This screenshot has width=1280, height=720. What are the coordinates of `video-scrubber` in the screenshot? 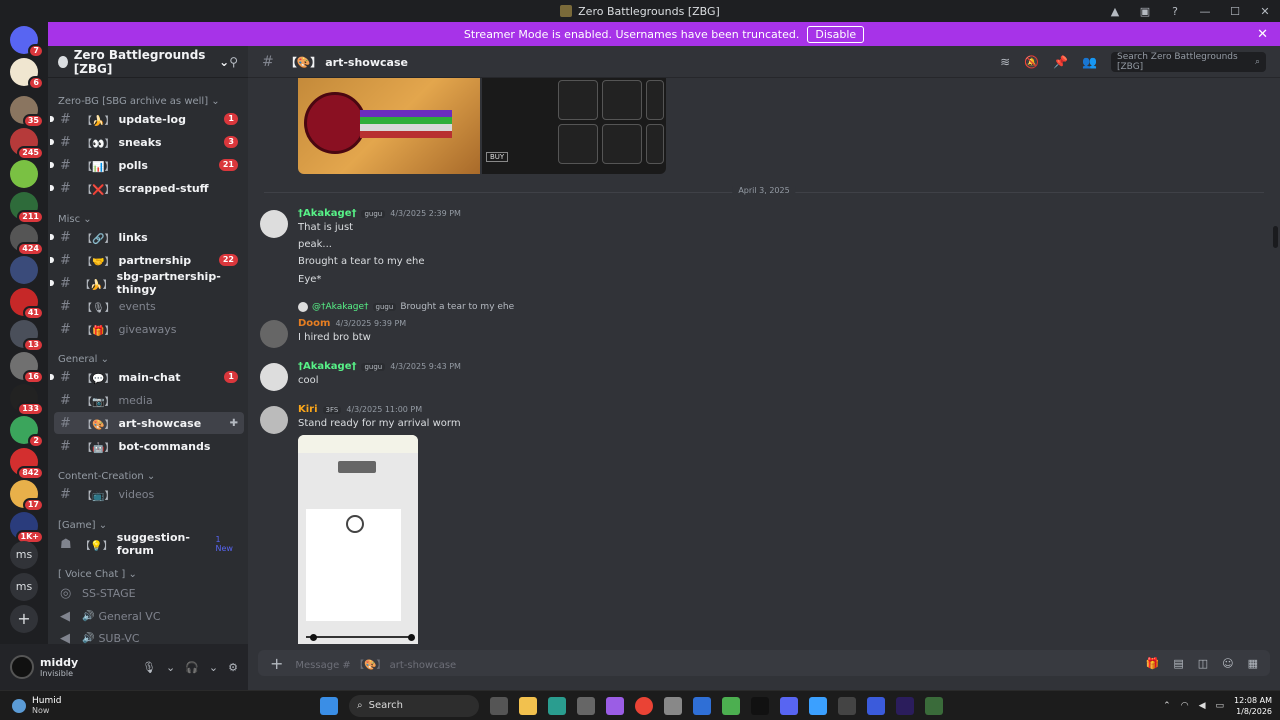 It's located at (359, 637).